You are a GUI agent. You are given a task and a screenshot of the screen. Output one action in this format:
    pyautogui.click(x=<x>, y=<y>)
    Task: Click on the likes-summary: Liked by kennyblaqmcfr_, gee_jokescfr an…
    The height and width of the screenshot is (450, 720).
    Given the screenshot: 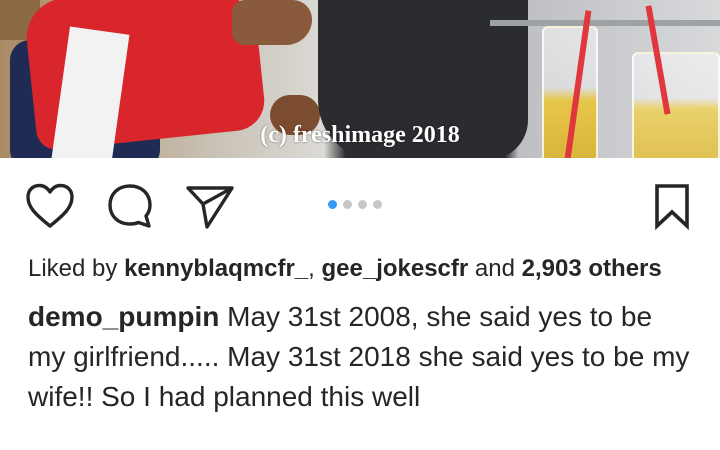 What is the action you would take?
    pyautogui.click(x=360, y=269)
    